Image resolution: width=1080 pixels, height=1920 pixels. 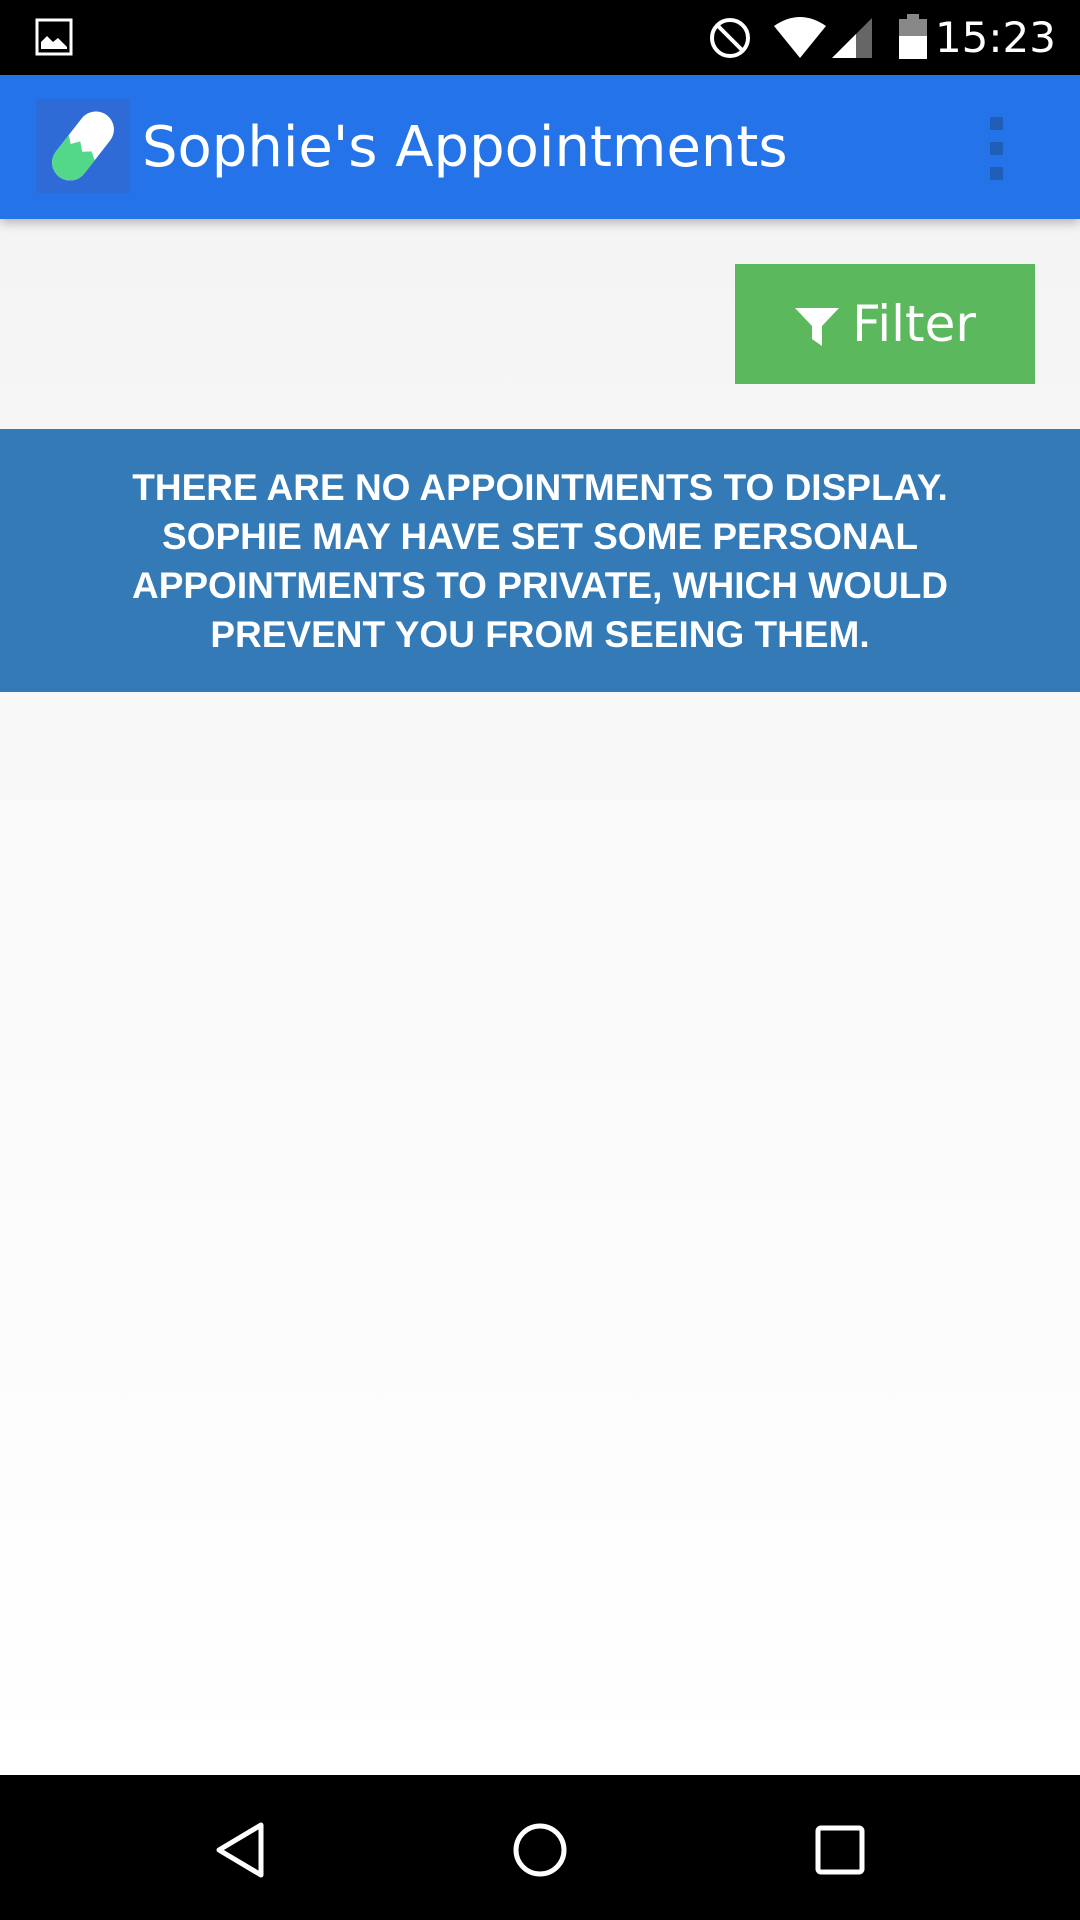 I want to click on status-bar: 15:23, so click(x=540, y=37).